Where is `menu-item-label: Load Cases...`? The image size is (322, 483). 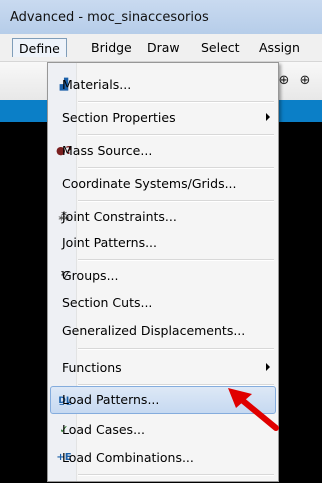 menu-item-label: Load Cases... is located at coordinates (103, 429).